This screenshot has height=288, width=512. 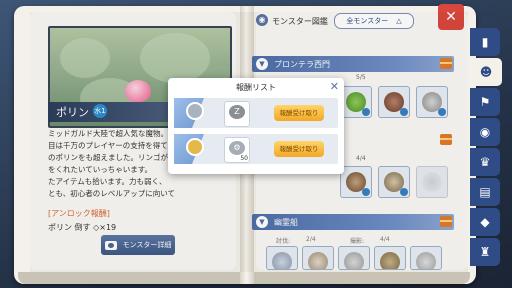 I want to click on reward-list-dialog: 報酬リスト ✕ Z 報酬受け取り ⚙ 50 報酬受け取り, so click(x=256, y=126).